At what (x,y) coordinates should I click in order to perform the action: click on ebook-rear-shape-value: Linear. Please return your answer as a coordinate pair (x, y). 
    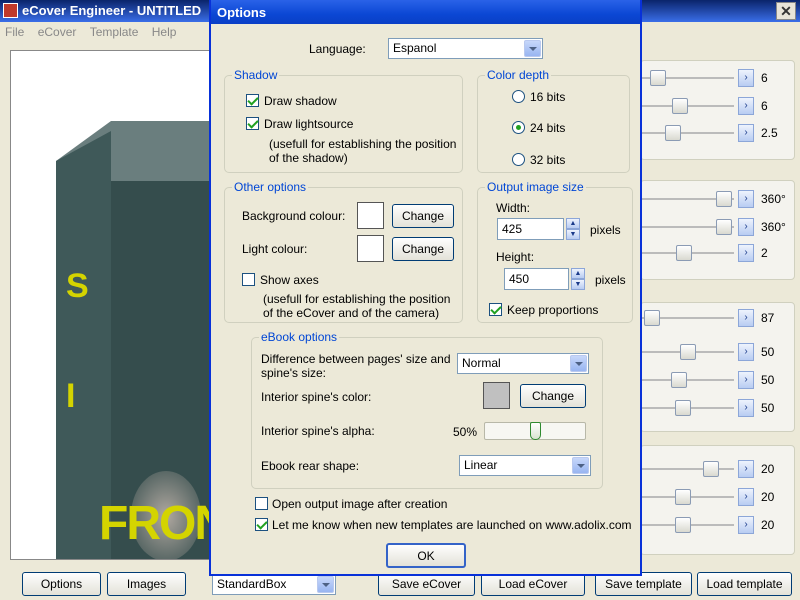
    Looking at the image, I should click on (481, 465).